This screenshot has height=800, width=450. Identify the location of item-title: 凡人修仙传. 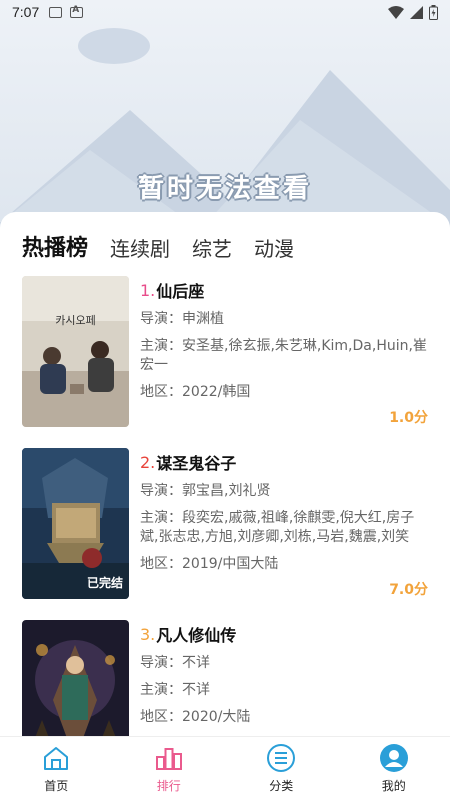
(196, 635).